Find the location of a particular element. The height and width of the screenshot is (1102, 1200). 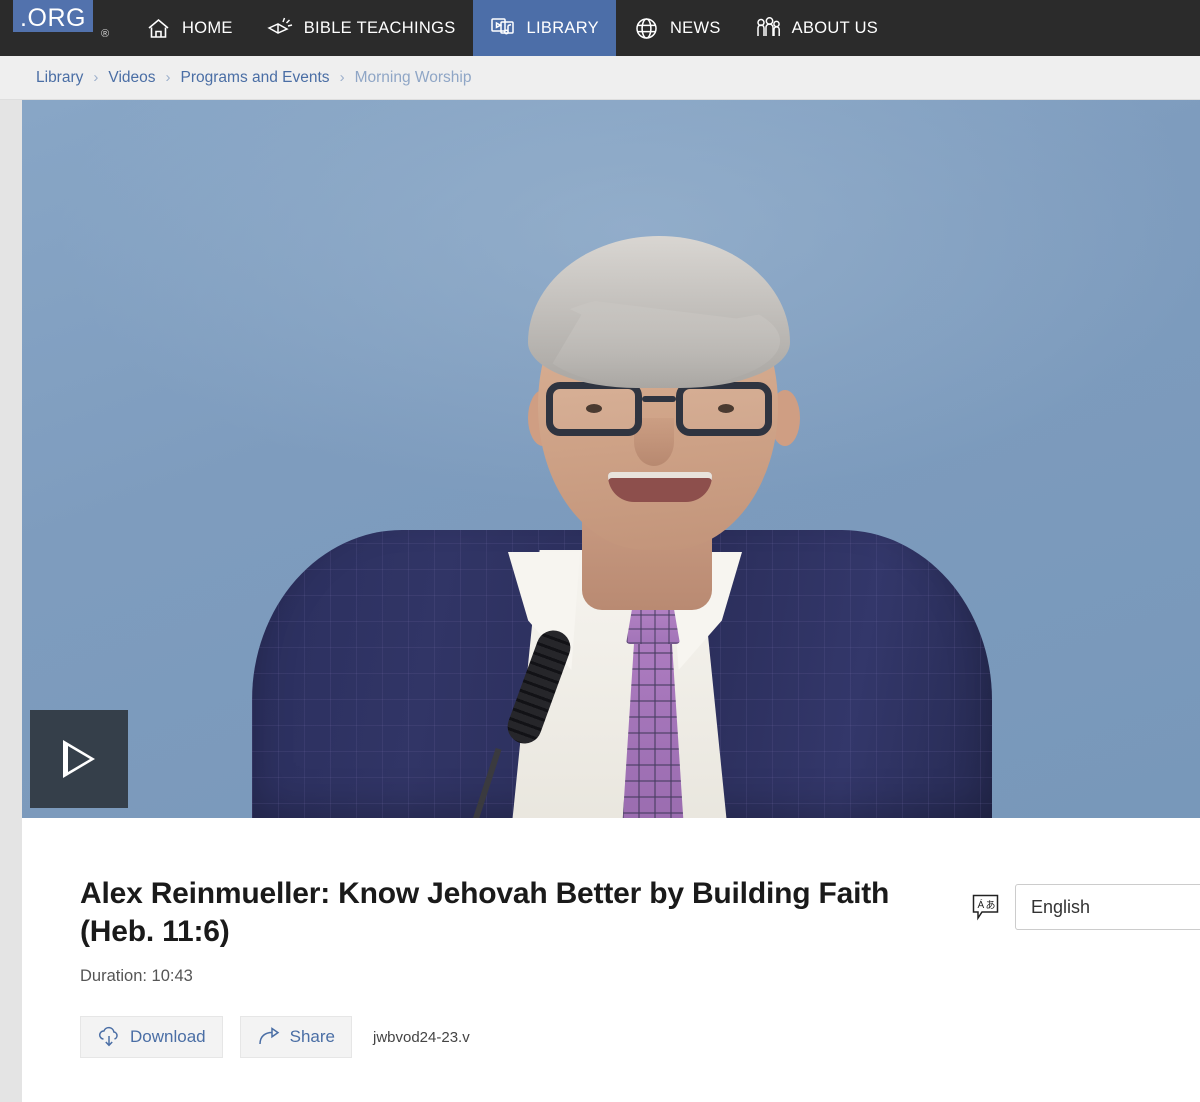

download-button: Download is located at coordinates (151, 1037).